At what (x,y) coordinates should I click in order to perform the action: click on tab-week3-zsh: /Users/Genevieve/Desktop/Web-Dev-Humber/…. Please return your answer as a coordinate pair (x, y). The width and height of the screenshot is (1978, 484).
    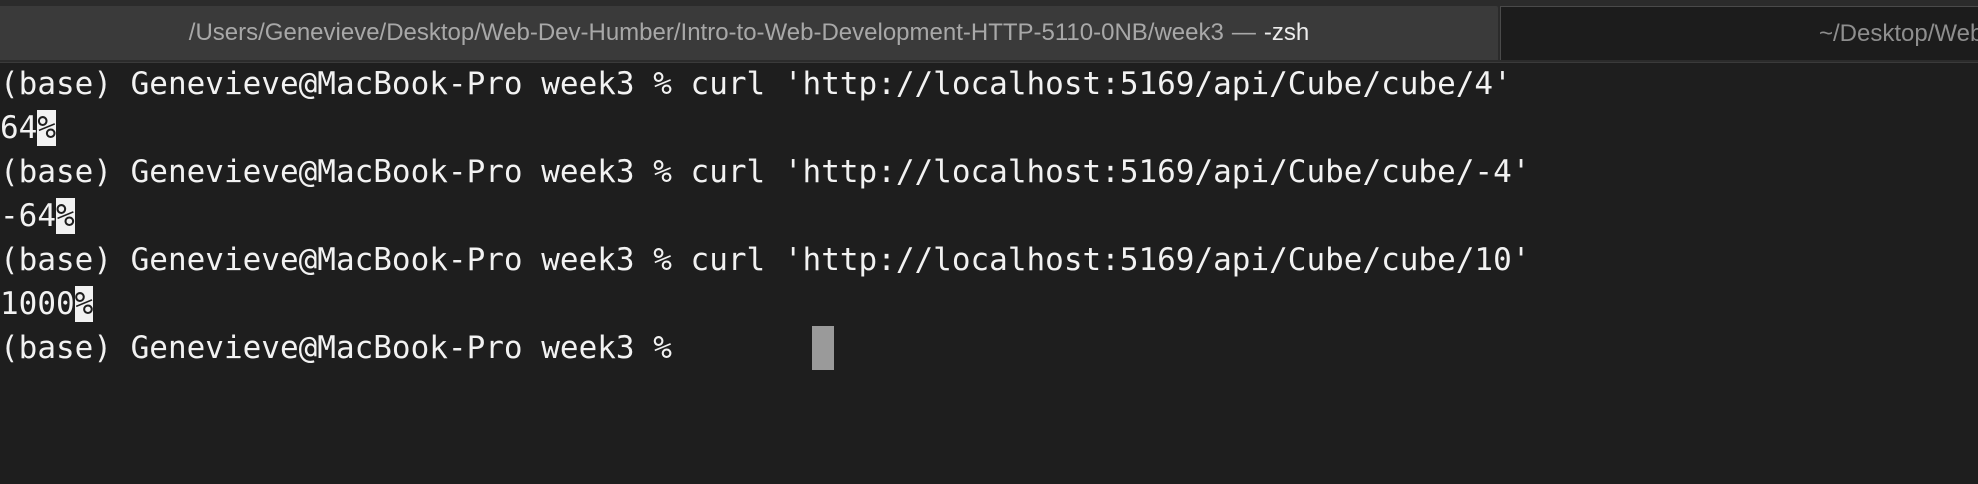
    Looking at the image, I should click on (749, 33).